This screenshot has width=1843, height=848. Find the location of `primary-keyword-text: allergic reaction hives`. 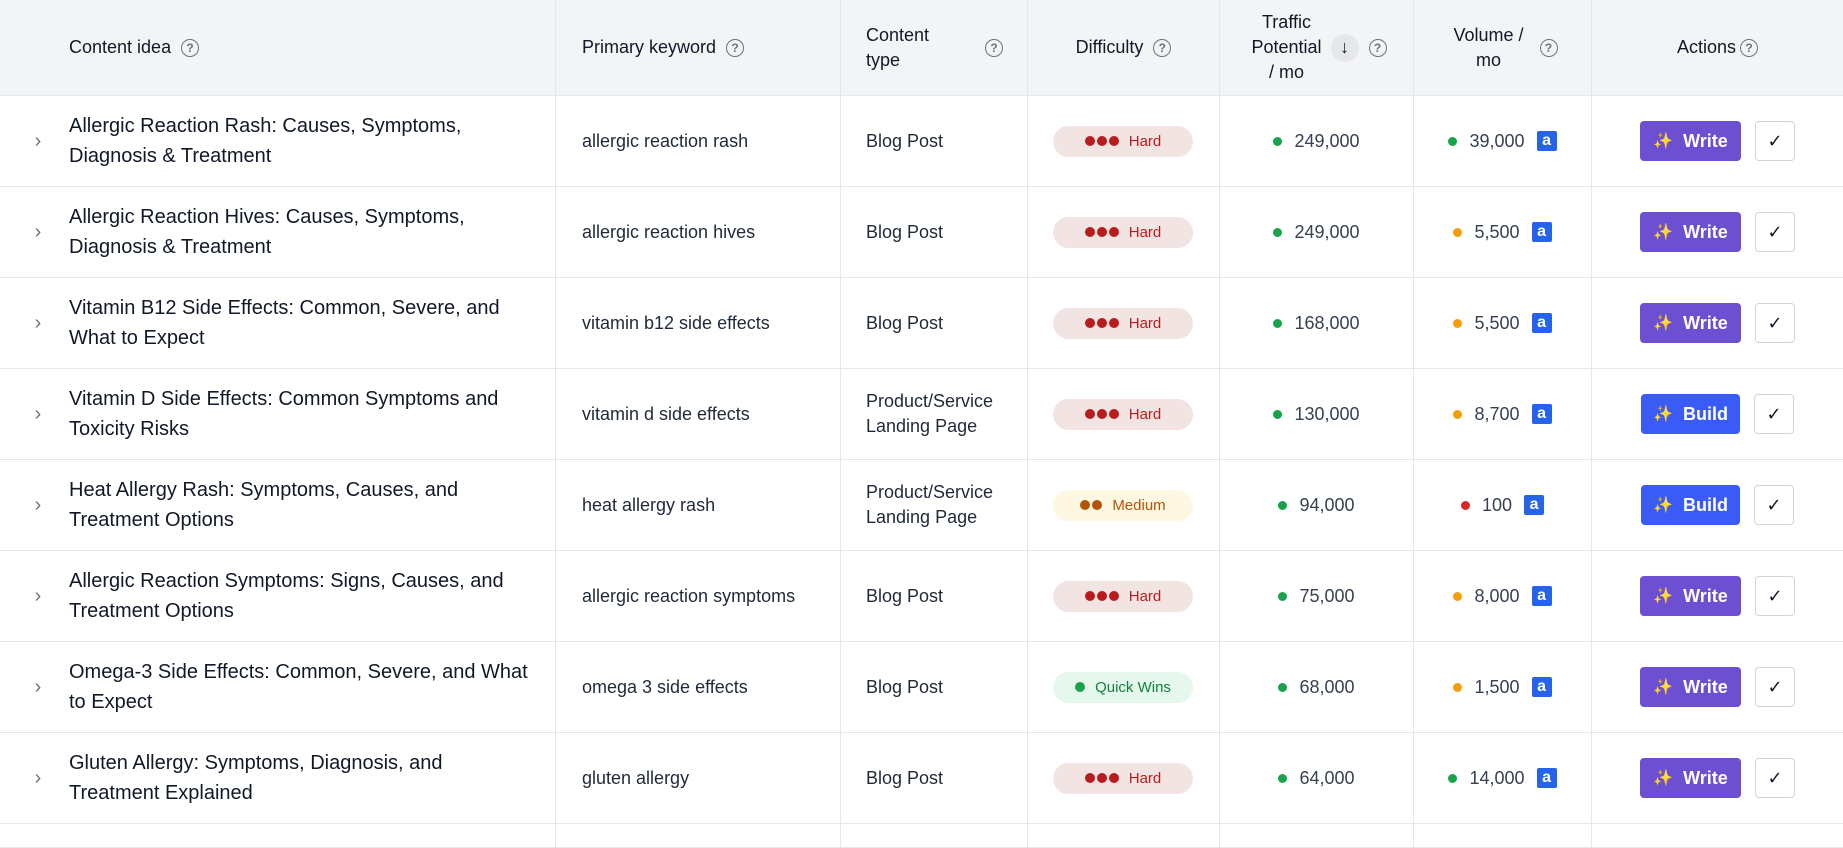

primary-keyword-text: allergic reaction hives is located at coordinates (669, 231).